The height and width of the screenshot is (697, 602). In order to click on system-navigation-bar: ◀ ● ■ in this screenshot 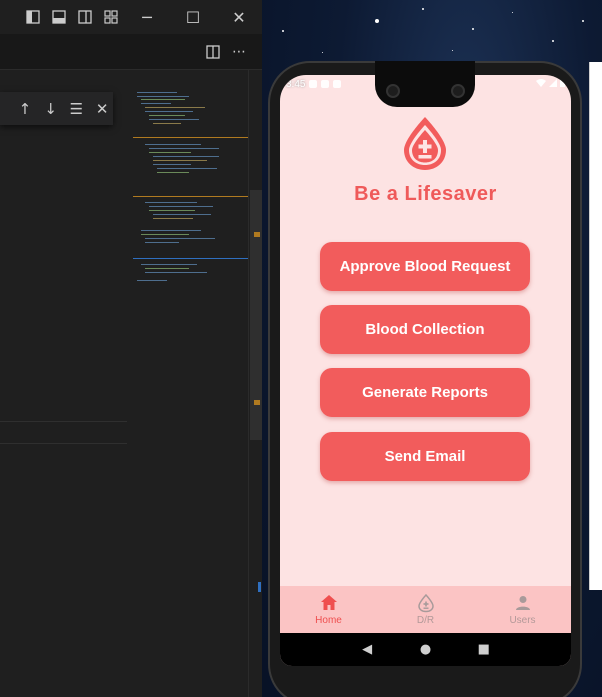, I will do `click(425, 649)`.